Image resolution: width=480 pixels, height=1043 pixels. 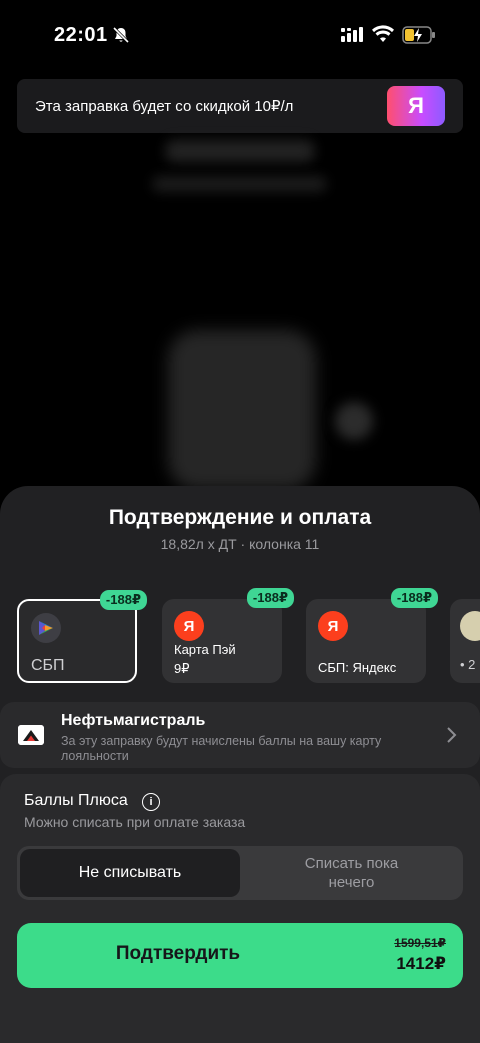 What do you see at coordinates (354, 421) in the screenshot?
I see `background-button-blurred` at bounding box center [354, 421].